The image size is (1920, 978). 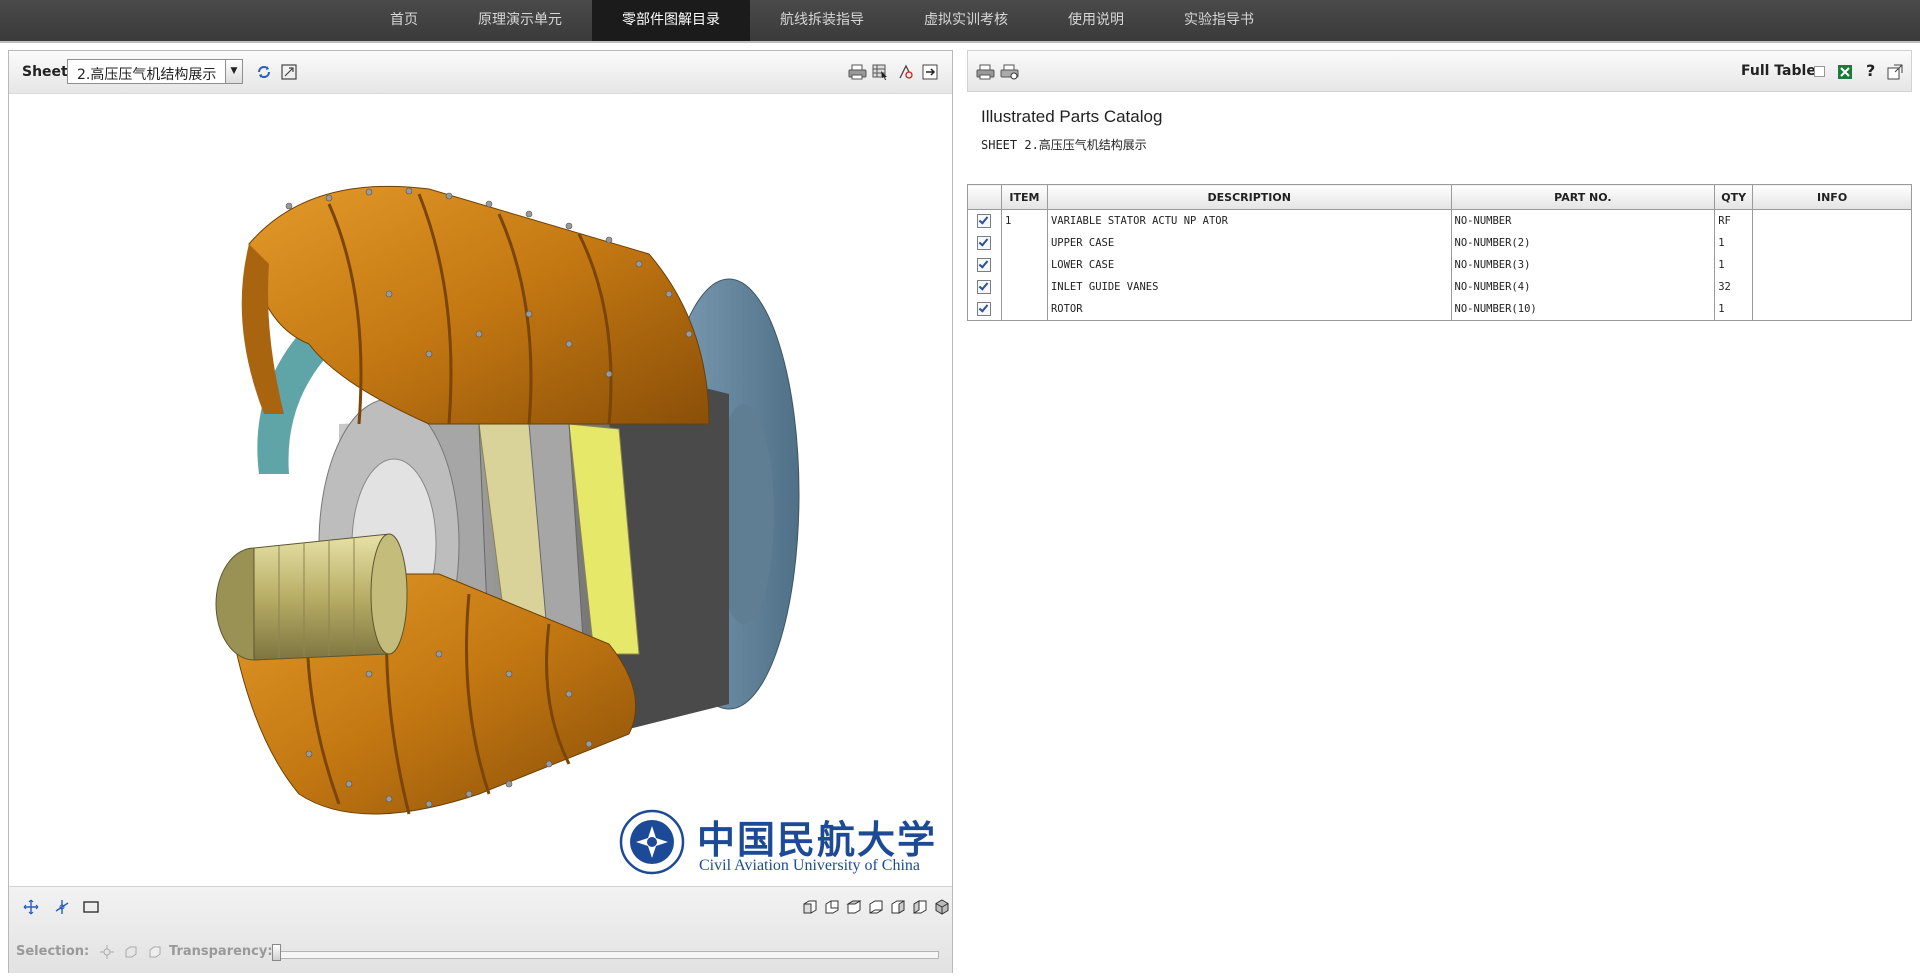 I want to click on catalog-title: Illustrated Parts Catalog, so click(x=1072, y=116).